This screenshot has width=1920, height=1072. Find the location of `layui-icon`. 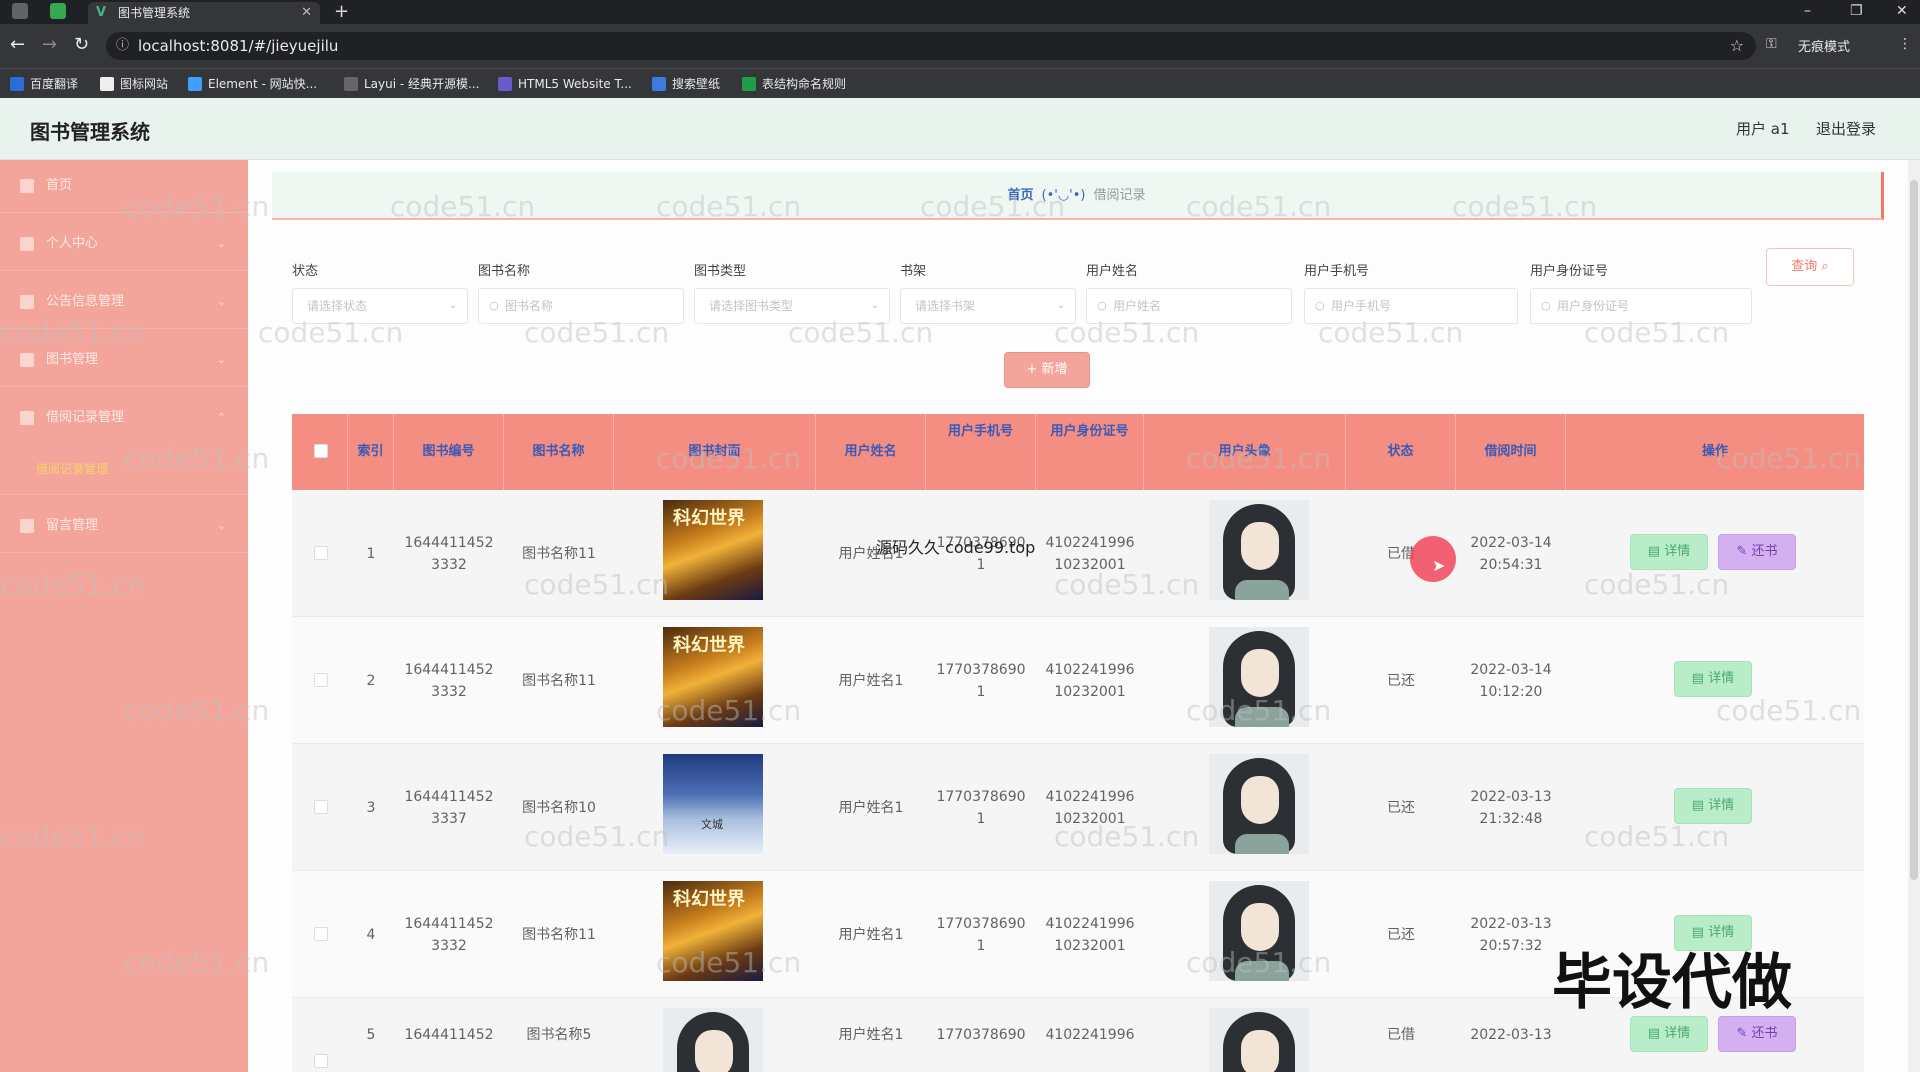

layui-icon is located at coordinates (351, 84).